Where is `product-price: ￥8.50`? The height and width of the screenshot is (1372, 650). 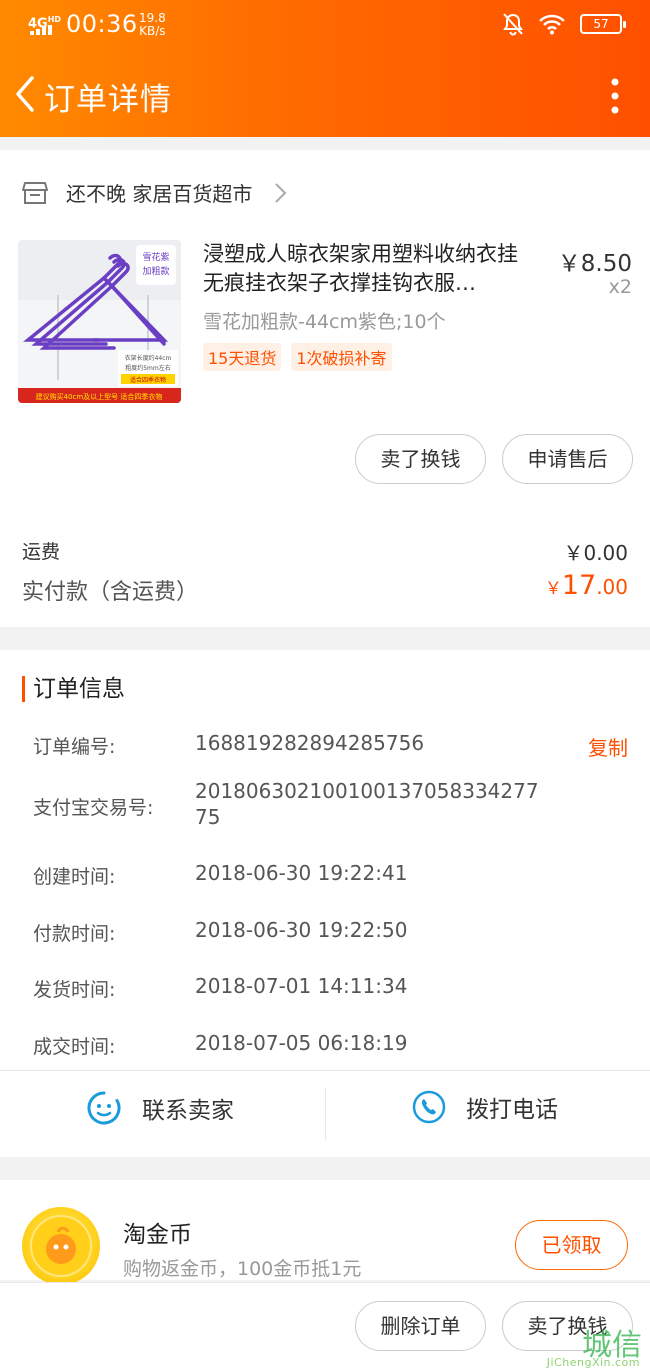
product-price: ￥8.50 is located at coordinates (594, 264).